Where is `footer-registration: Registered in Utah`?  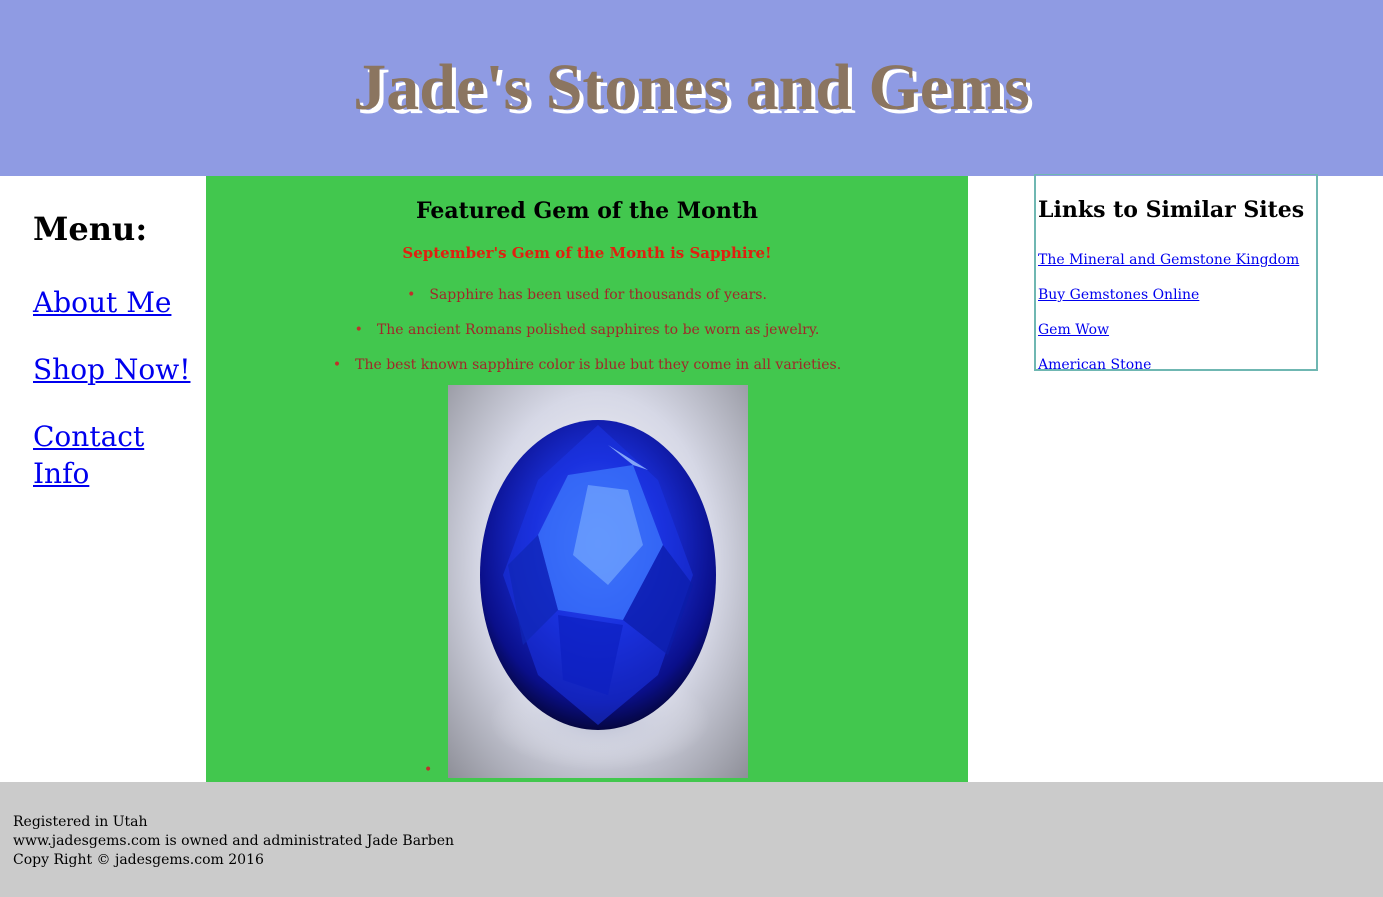 footer-registration: Registered in Utah is located at coordinates (80, 822).